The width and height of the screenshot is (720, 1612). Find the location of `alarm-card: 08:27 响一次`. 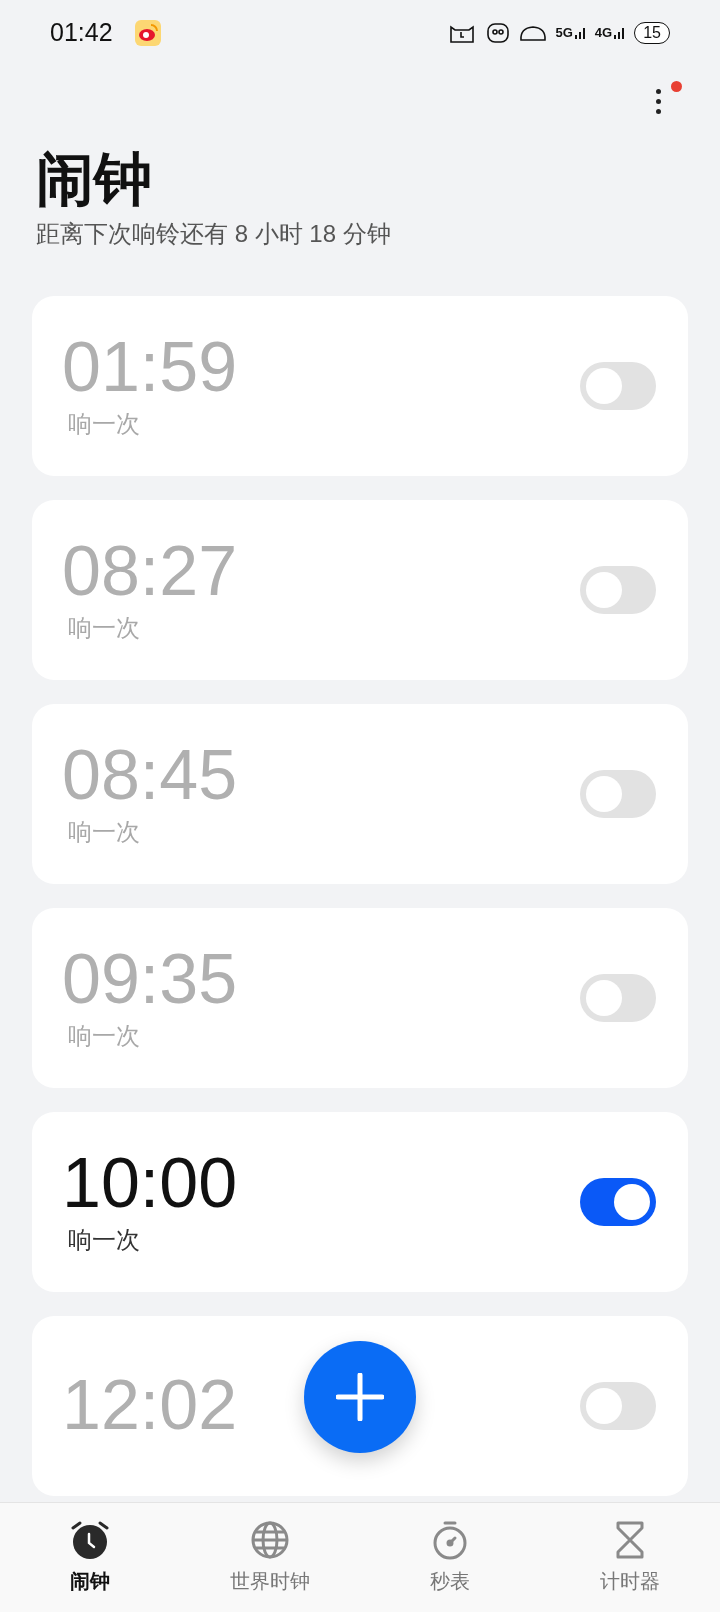

alarm-card: 08:27 响一次 is located at coordinates (360, 589).